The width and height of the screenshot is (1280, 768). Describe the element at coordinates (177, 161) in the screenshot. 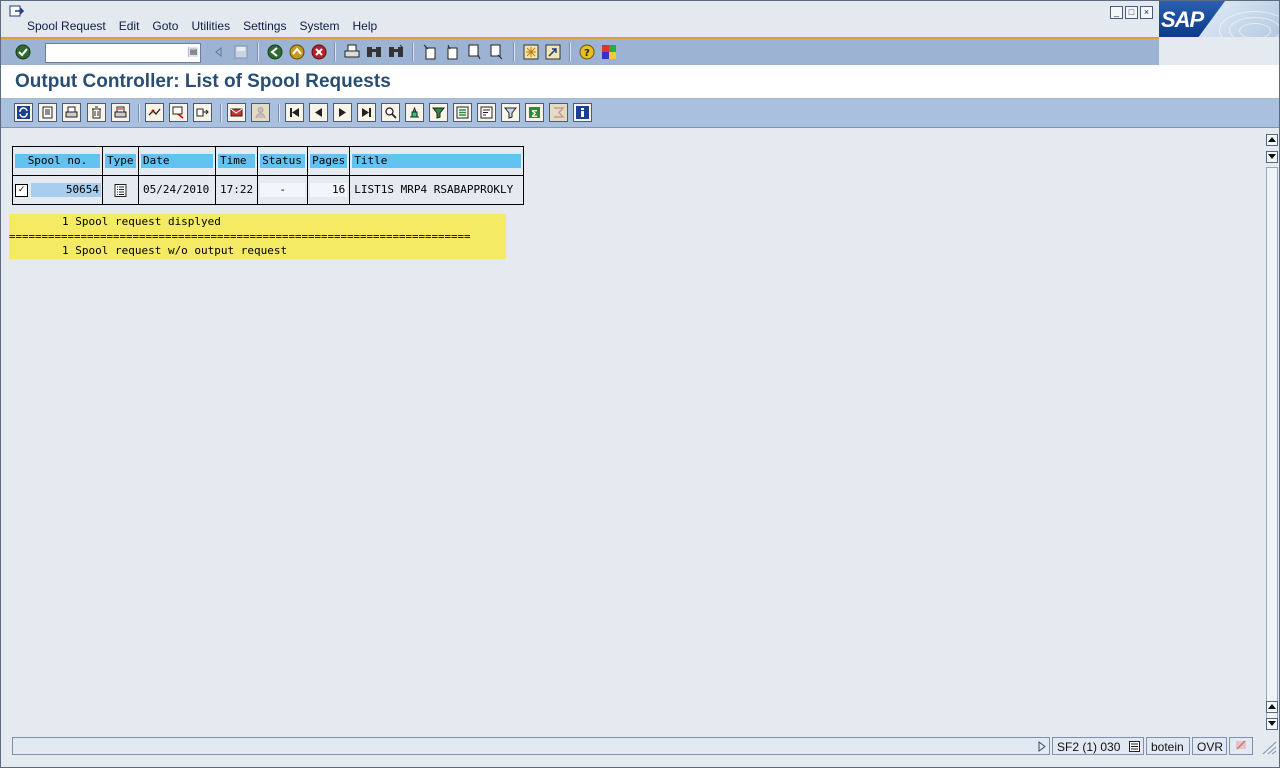

I see `column-header-date: Date` at that location.